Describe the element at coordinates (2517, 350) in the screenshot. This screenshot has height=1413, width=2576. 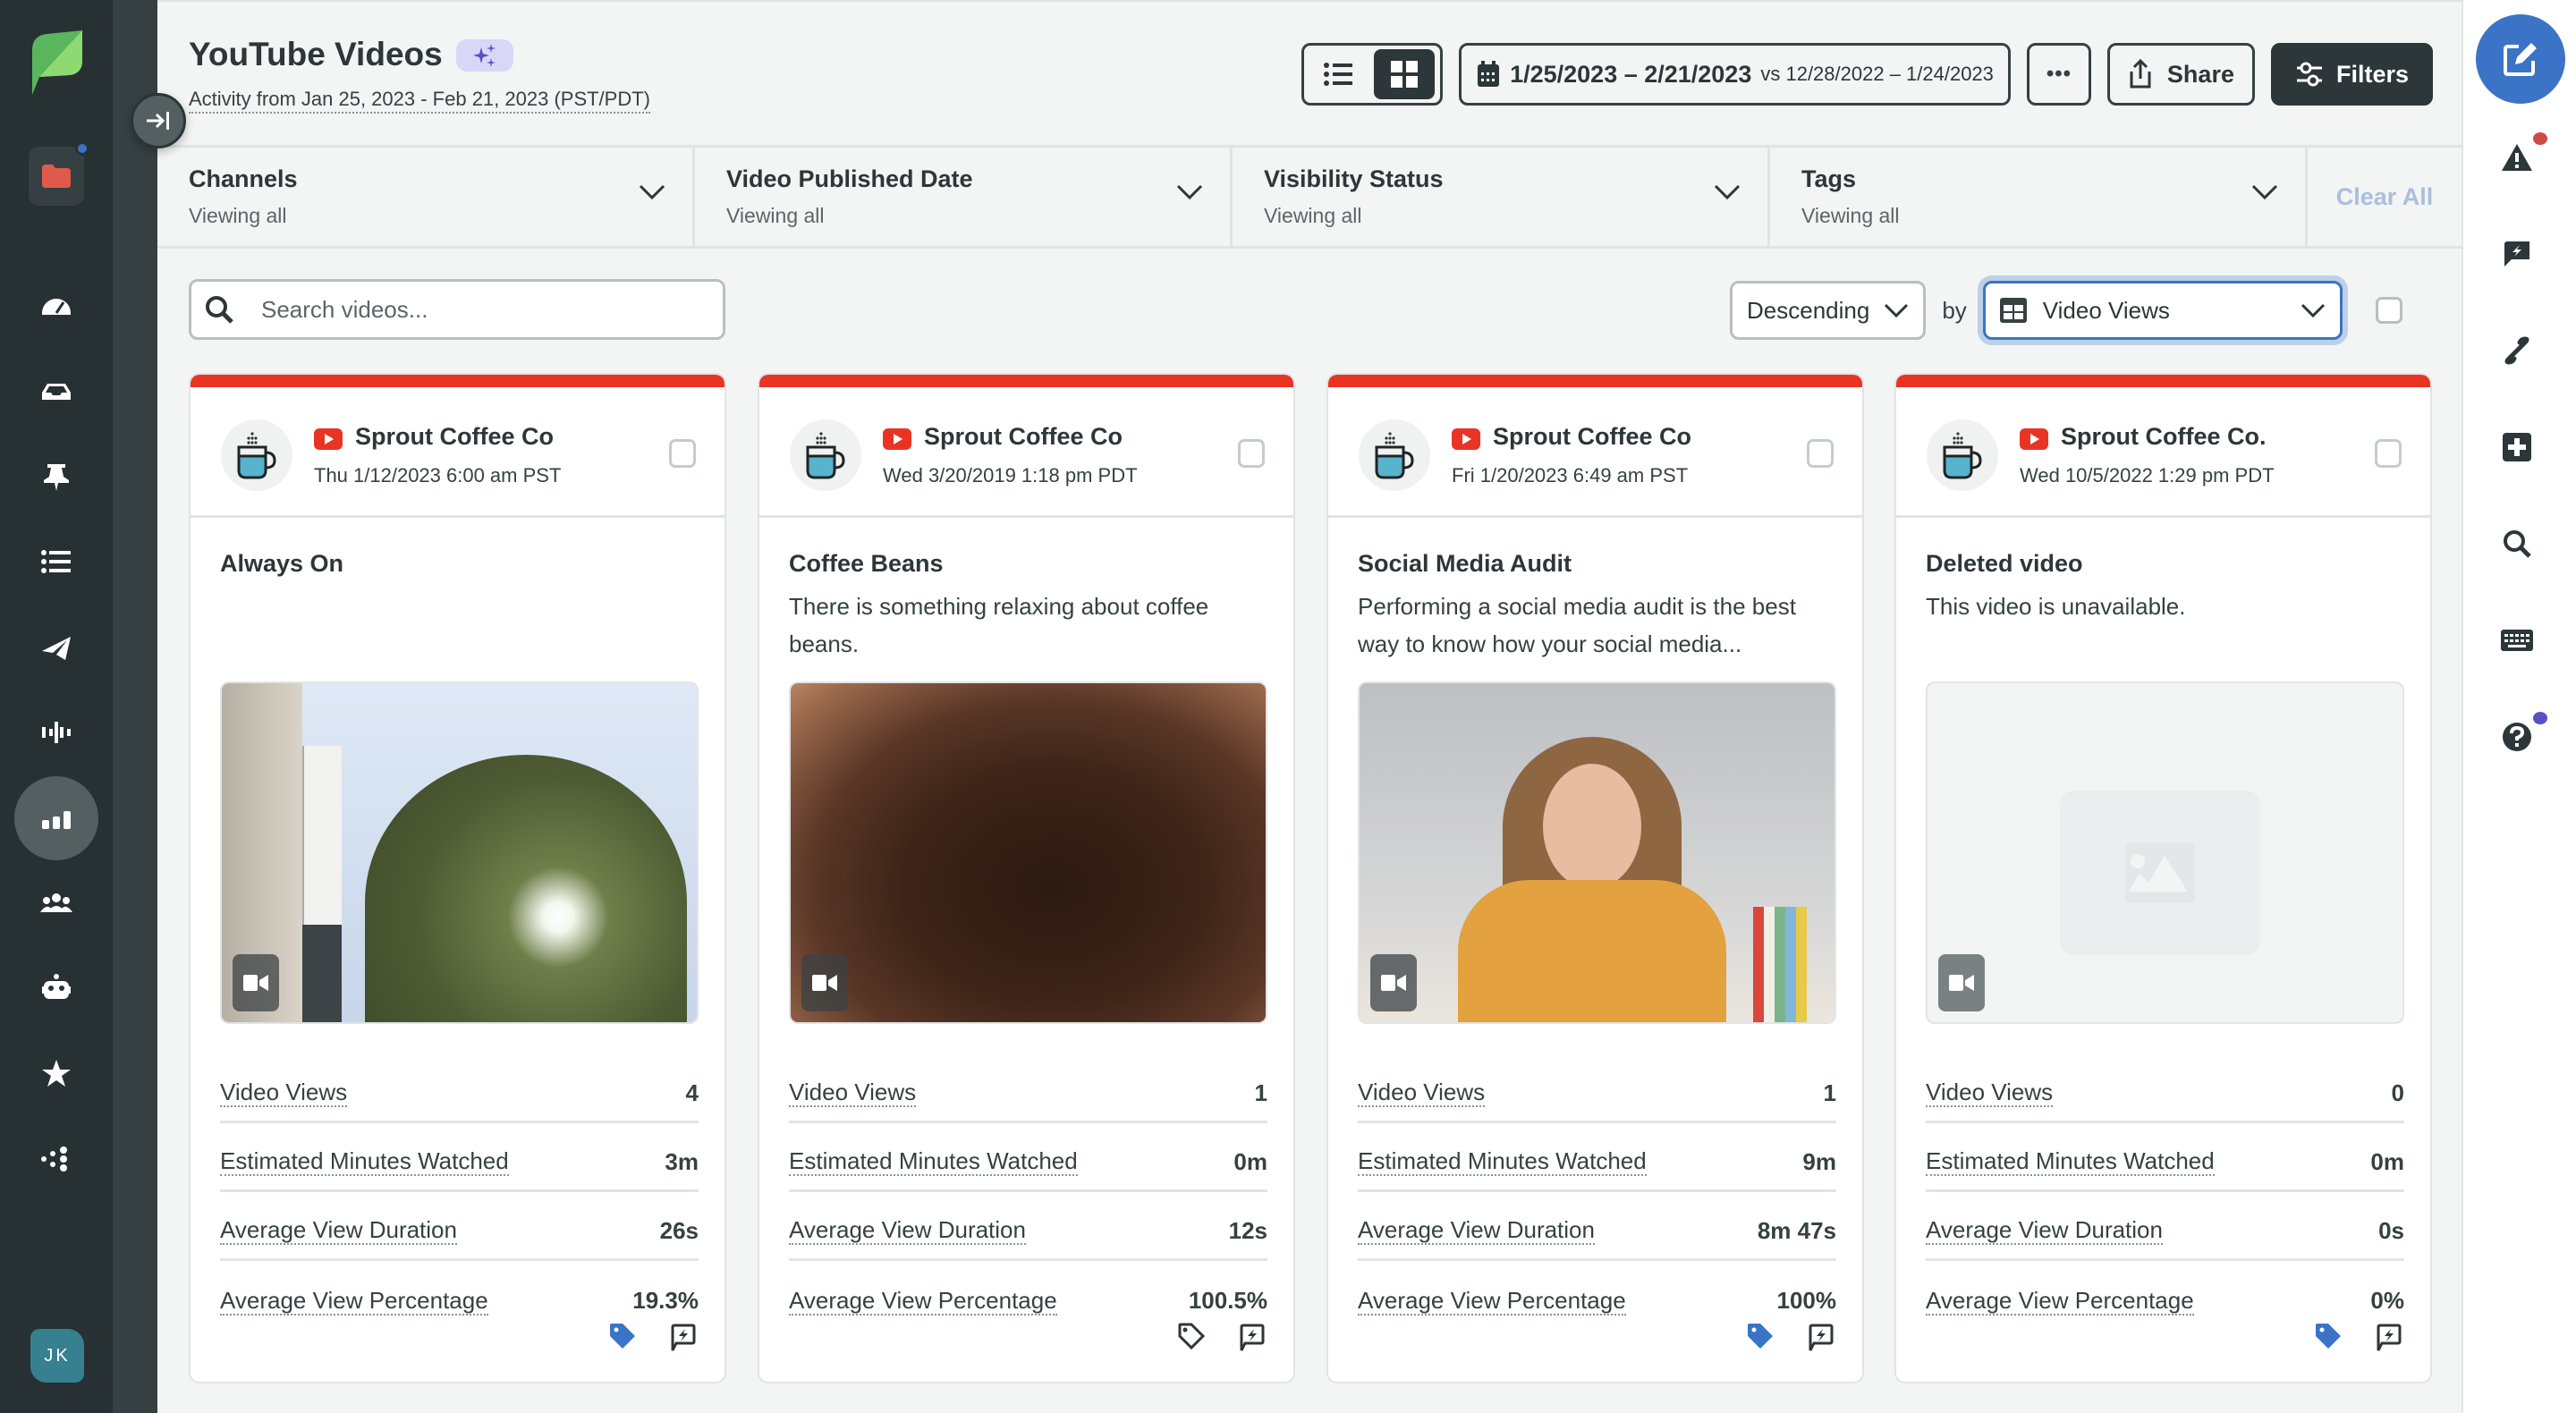
I see `link-button` at that location.